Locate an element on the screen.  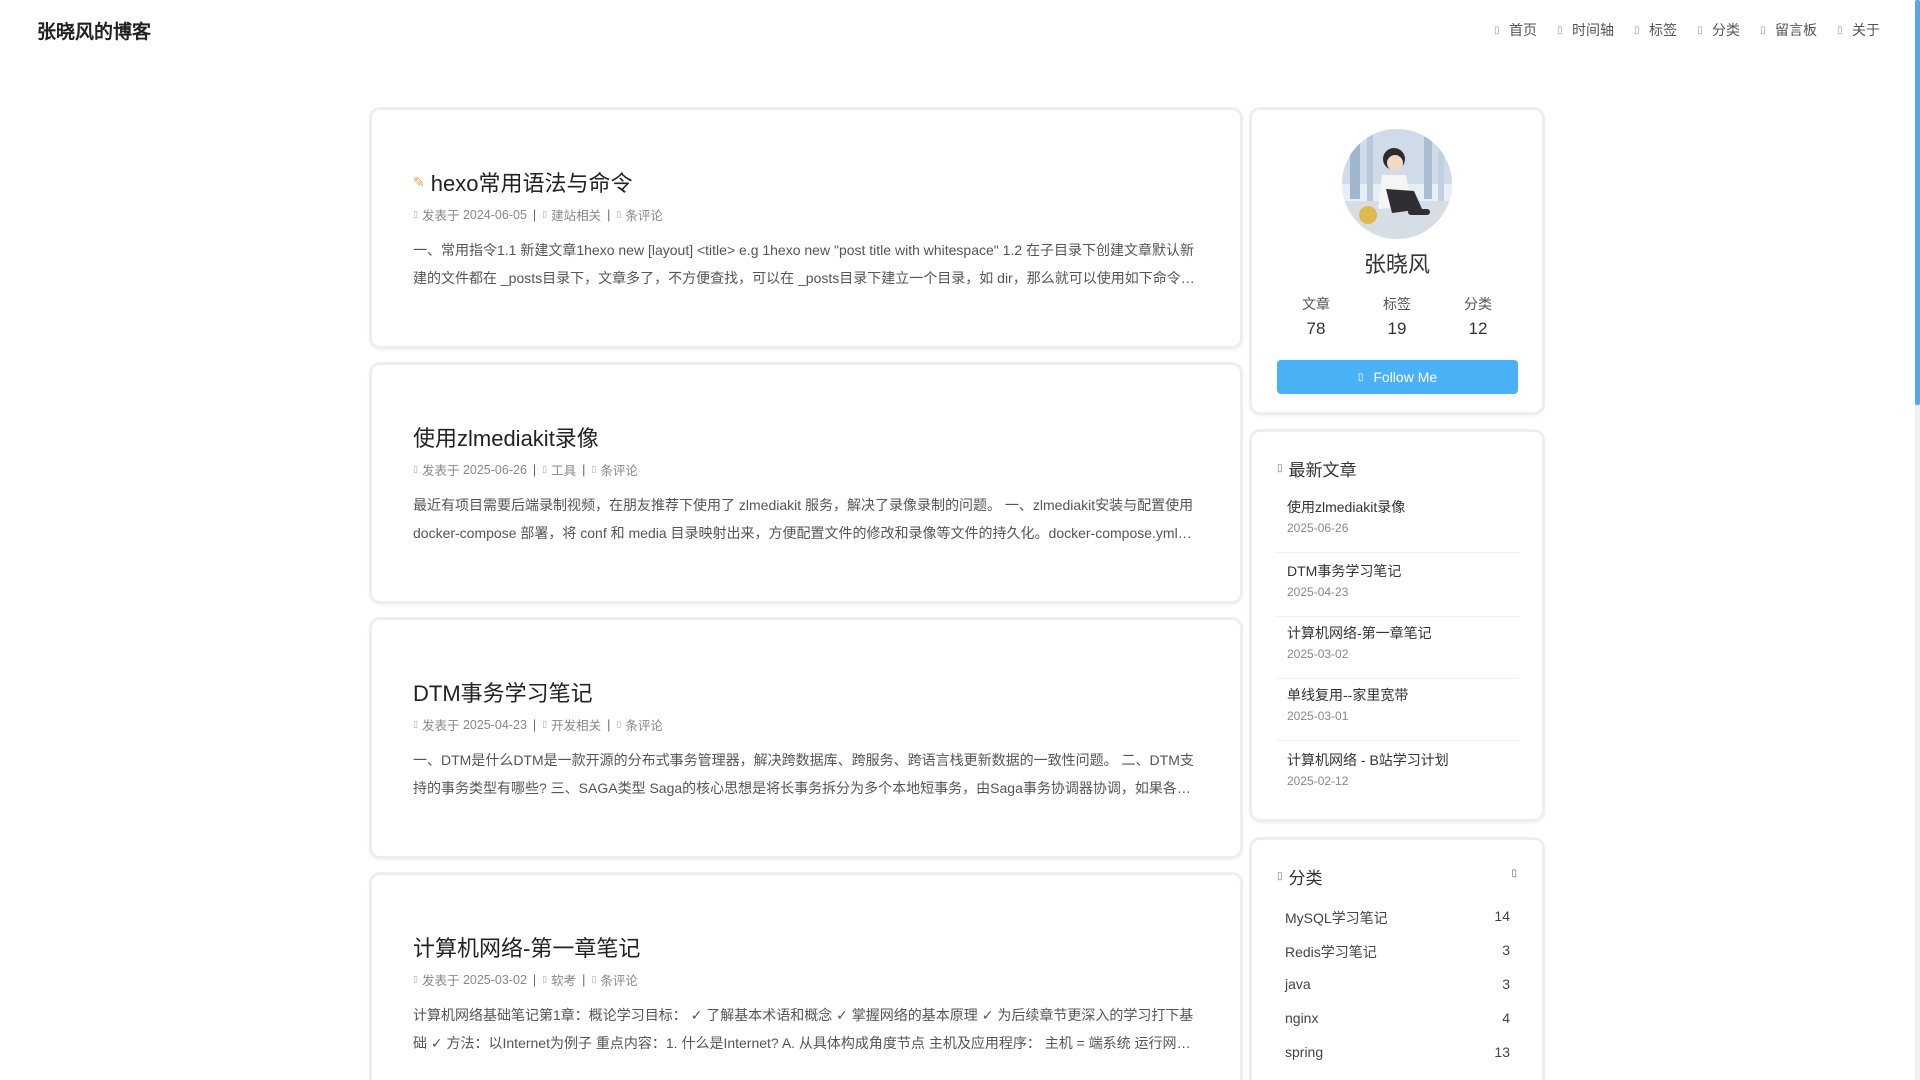
stat-label: 文章 is located at coordinates (1316, 304).